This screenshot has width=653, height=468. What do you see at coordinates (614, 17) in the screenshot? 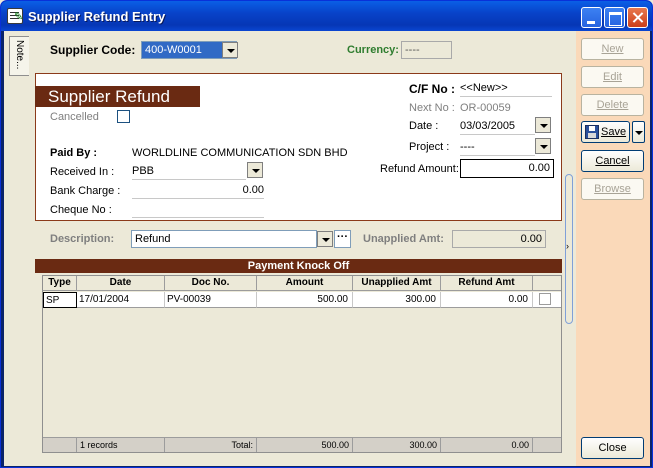
I see `maximize-button` at bounding box center [614, 17].